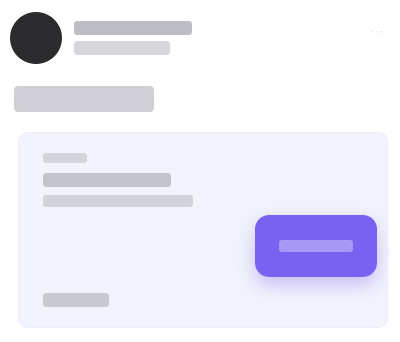 The image size is (400, 342). What do you see at coordinates (122, 48) in the screenshot?
I see `user-subtitle` at bounding box center [122, 48].